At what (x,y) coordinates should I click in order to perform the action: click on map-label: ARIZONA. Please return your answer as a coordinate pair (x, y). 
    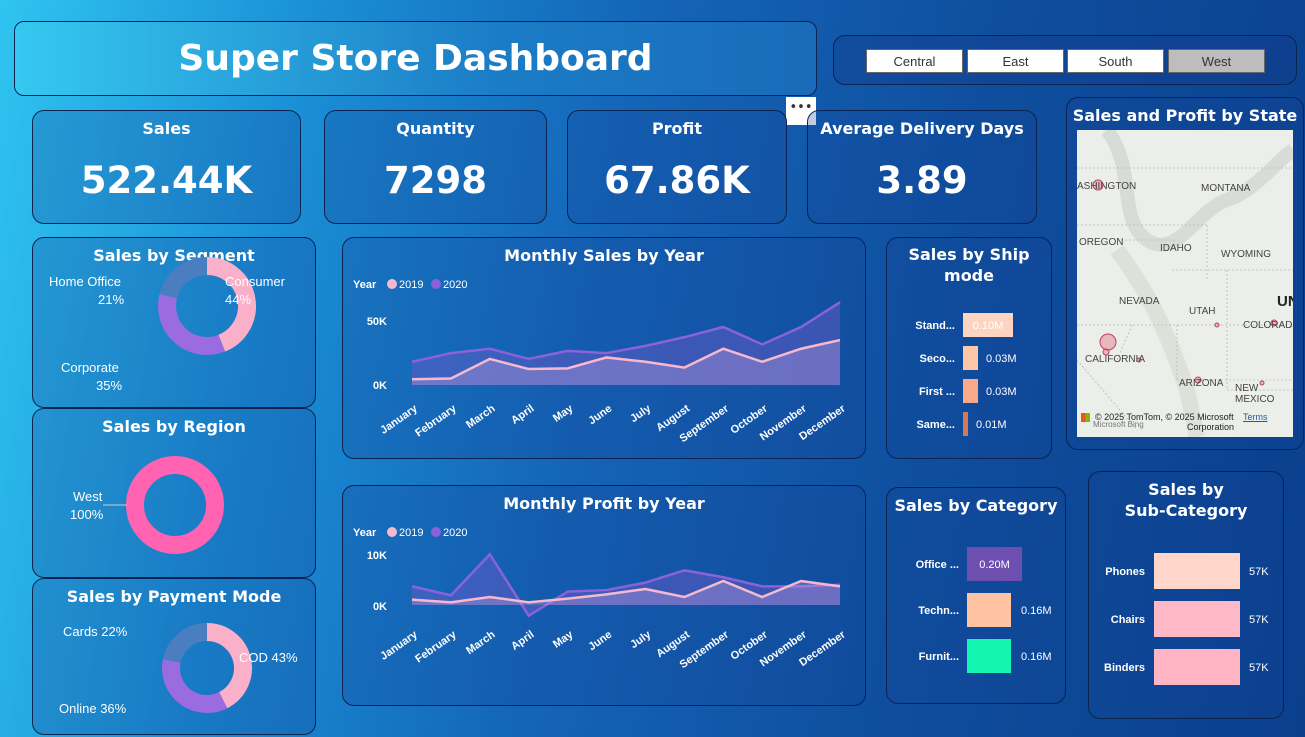
    Looking at the image, I should click on (1201, 383).